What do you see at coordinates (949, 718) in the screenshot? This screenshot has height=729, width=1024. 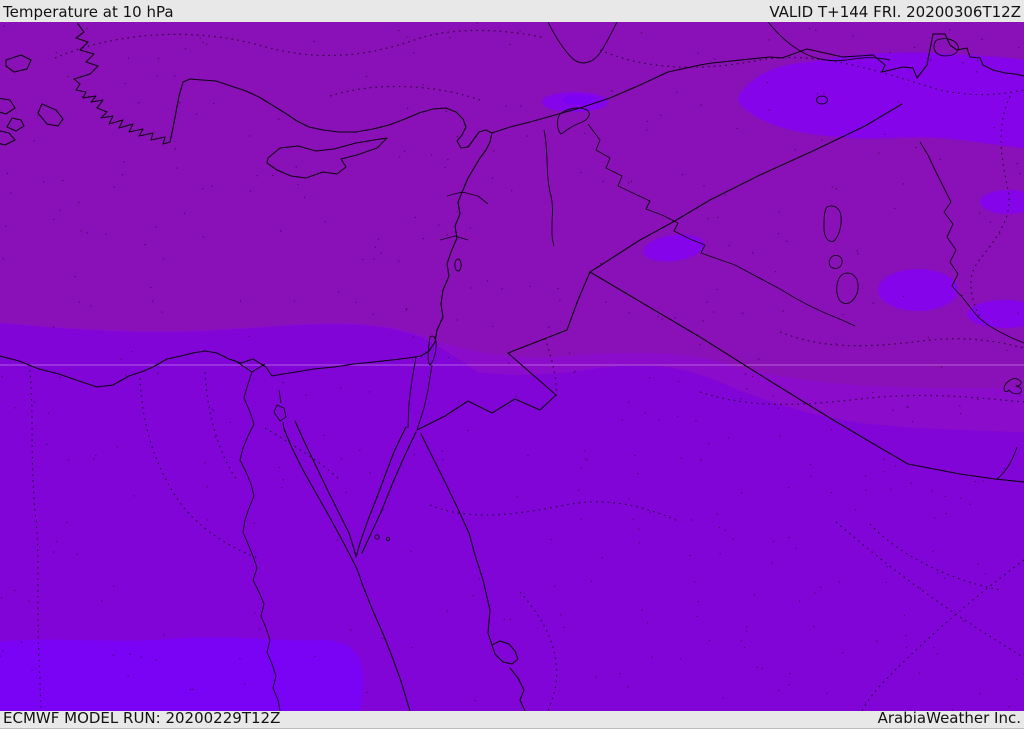 I see `credit-label: ArabiaWeather Inc.` at bounding box center [949, 718].